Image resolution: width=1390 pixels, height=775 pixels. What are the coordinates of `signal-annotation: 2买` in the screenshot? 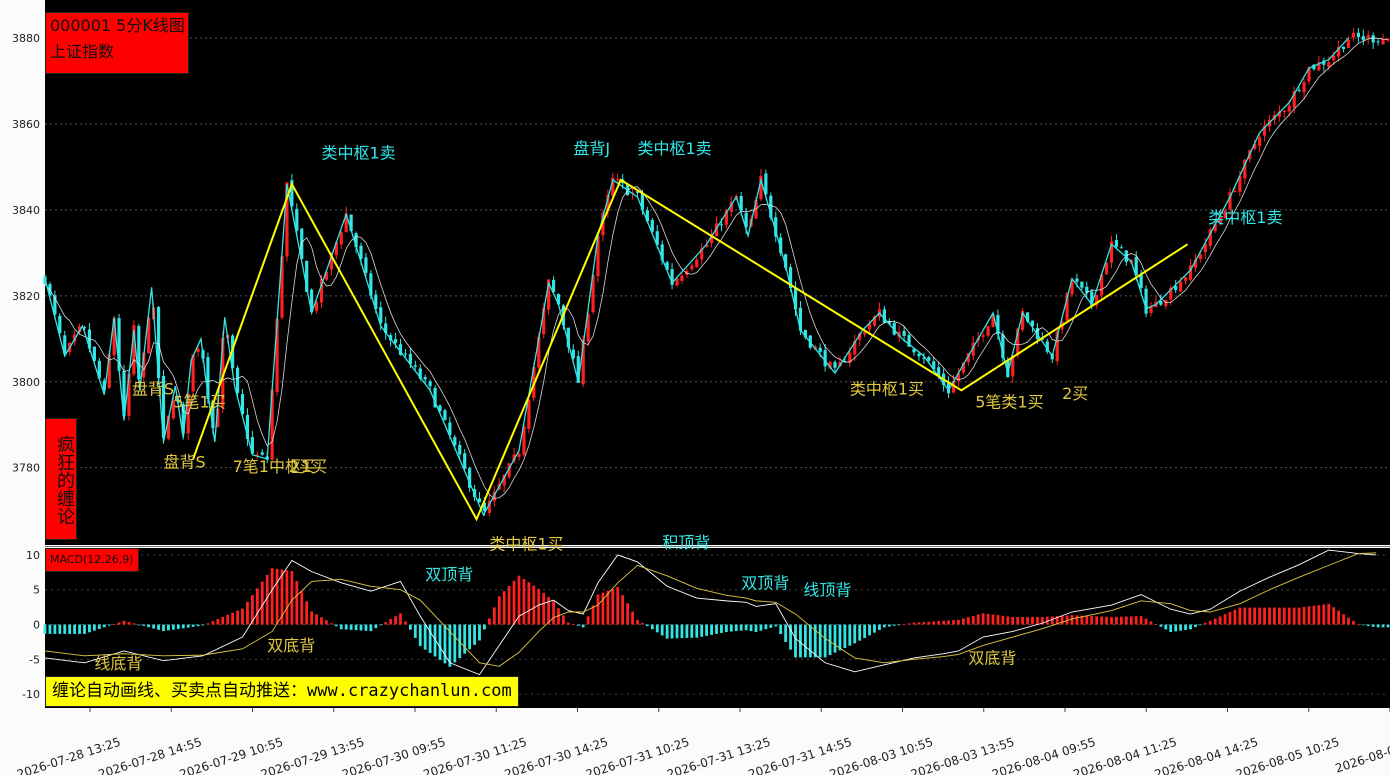 It's located at (302, 466).